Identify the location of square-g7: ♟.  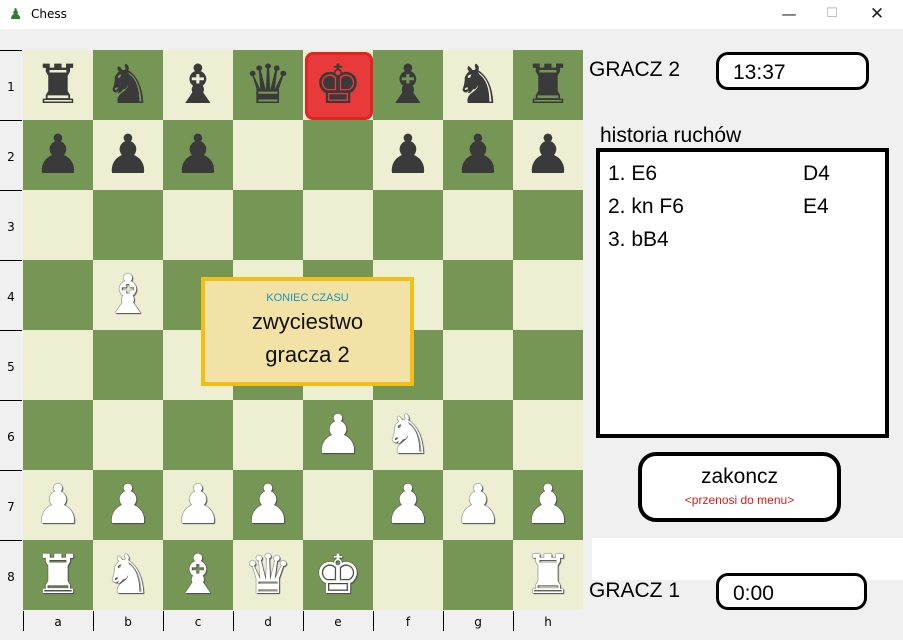
(478, 505).